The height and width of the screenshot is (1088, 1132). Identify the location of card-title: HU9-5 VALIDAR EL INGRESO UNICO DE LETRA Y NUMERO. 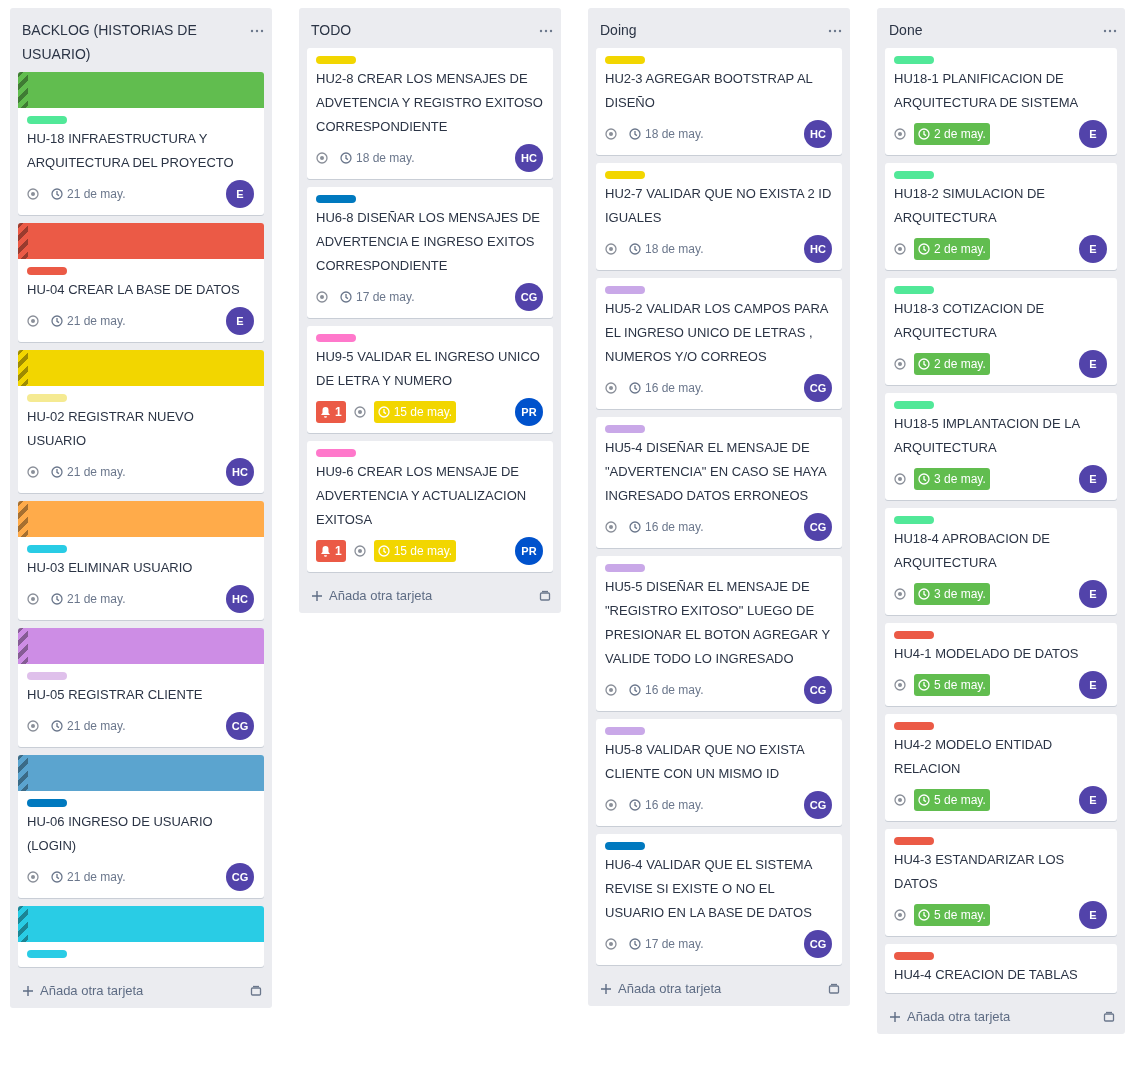
(428, 369).